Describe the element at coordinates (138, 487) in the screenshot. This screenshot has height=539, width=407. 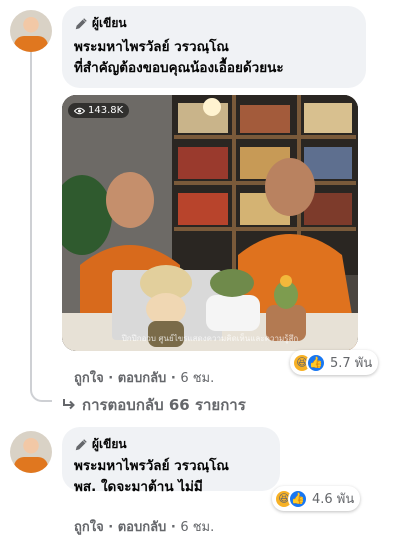
I see `comment-text: พส. ใดจะมาต้าน ไม่มี` at that location.